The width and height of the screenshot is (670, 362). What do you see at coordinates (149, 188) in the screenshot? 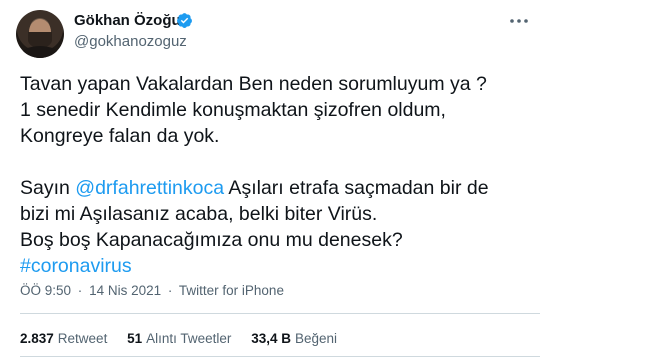
I see `mention-link: @drfahrettinkoca` at bounding box center [149, 188].